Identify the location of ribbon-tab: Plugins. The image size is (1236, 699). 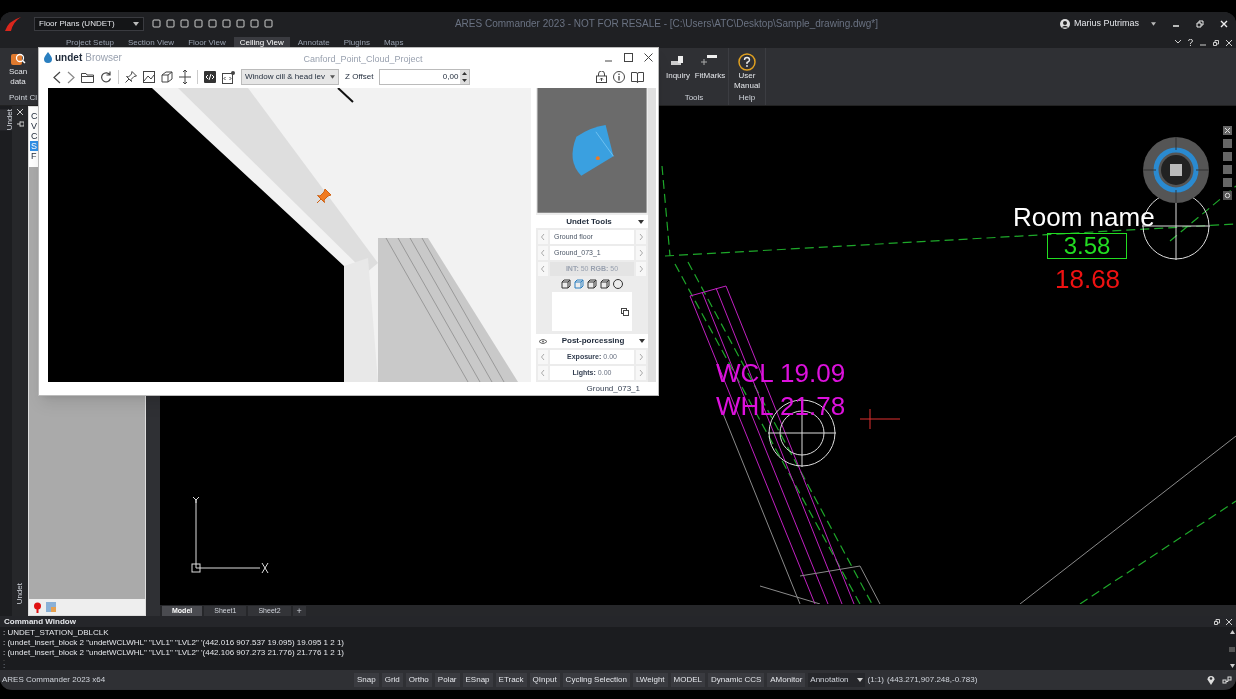
(356, 42).